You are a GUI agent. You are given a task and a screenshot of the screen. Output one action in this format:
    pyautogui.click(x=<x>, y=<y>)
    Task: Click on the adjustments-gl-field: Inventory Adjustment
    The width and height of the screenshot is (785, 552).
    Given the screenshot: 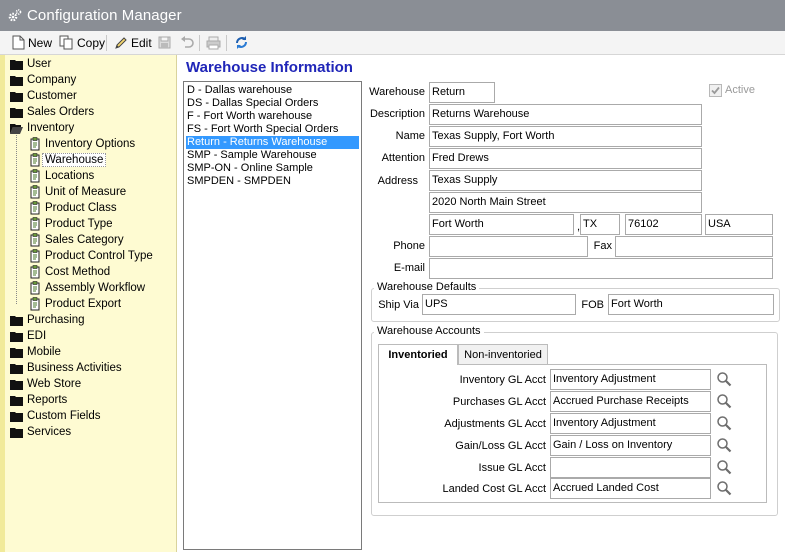 What is the action you would take?
    pyautogui.click(x=630, y=423)
    